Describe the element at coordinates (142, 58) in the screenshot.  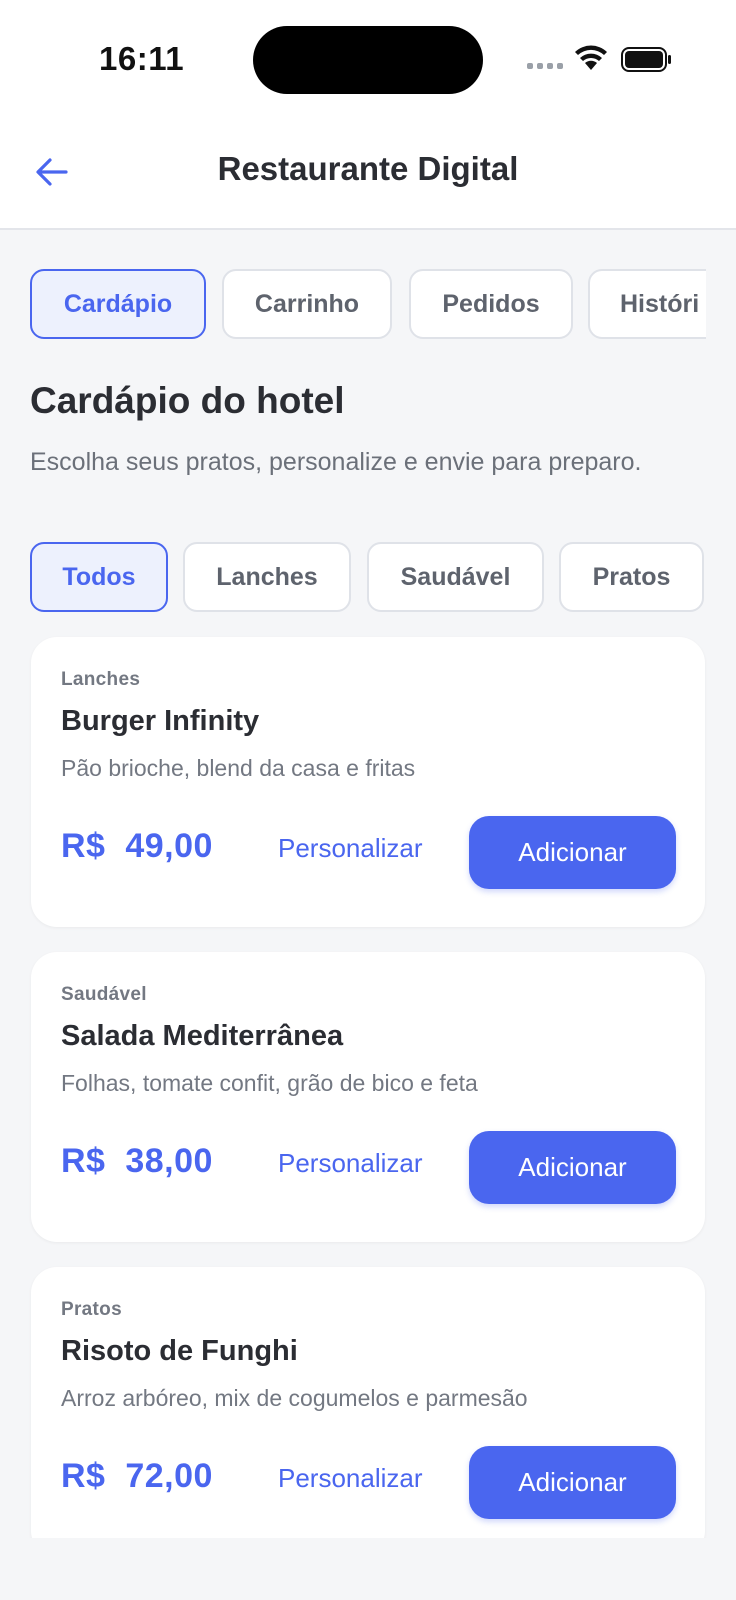
I see `status-time: 16:11` at that location.